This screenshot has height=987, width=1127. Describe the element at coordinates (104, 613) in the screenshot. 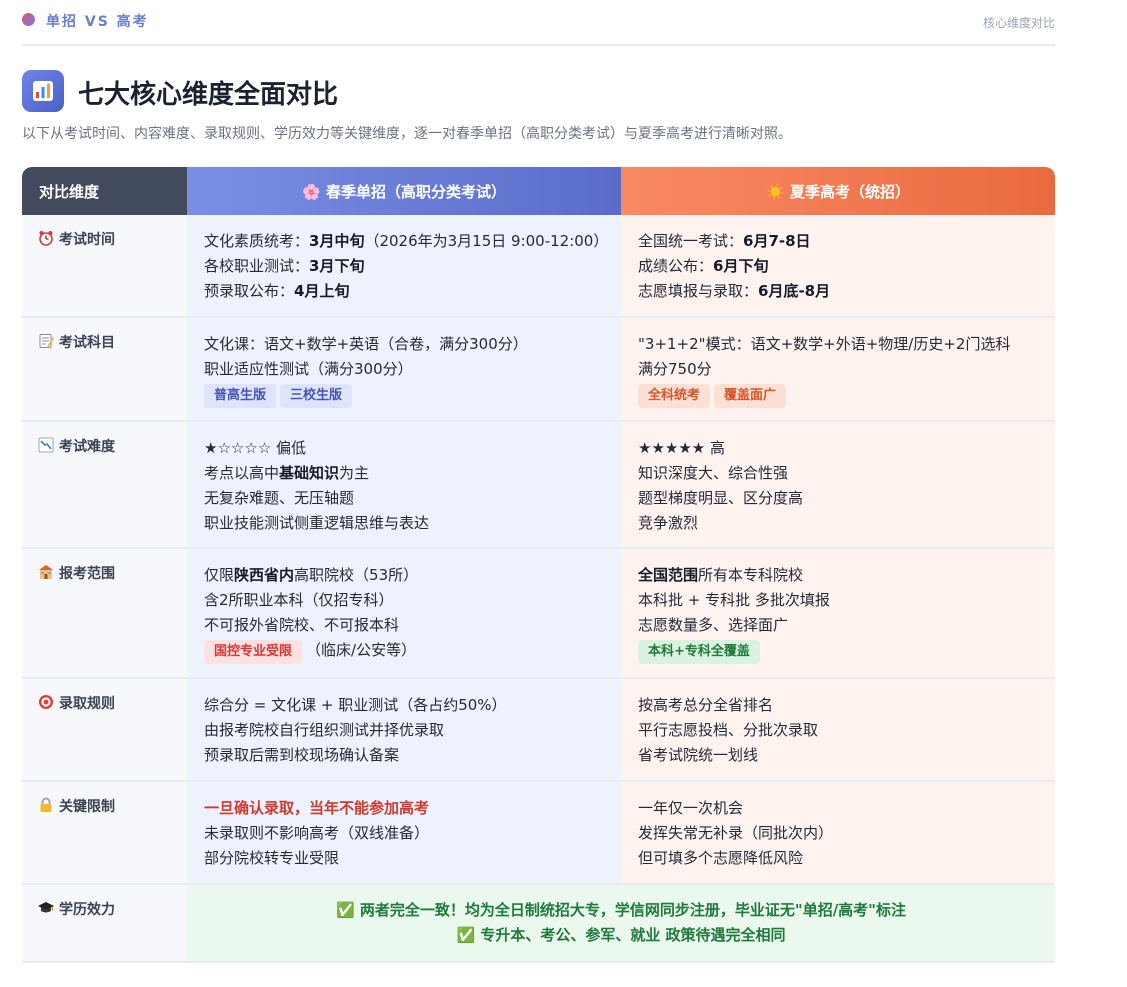

I see `row-dimension-cell: 报考范围` at that location.